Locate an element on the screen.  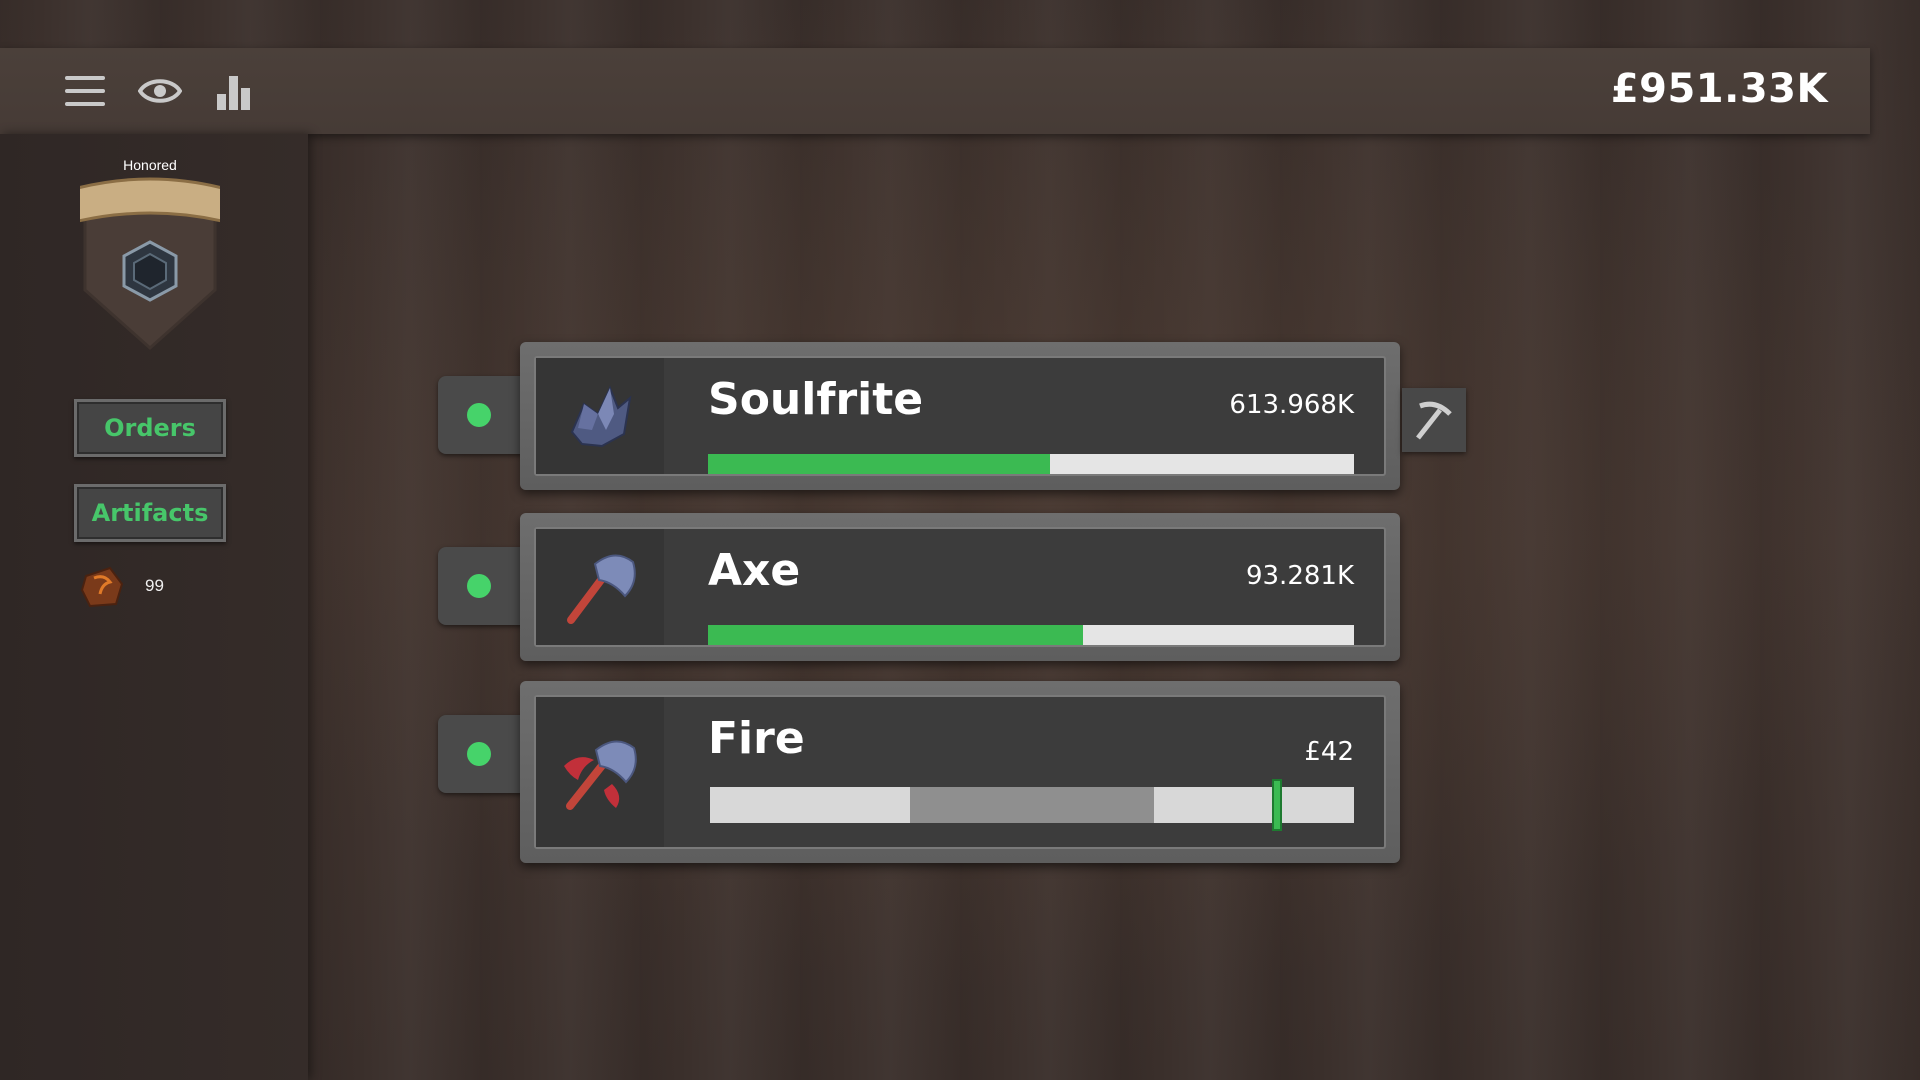
fire-toggle is located at coordinates (481, 754).